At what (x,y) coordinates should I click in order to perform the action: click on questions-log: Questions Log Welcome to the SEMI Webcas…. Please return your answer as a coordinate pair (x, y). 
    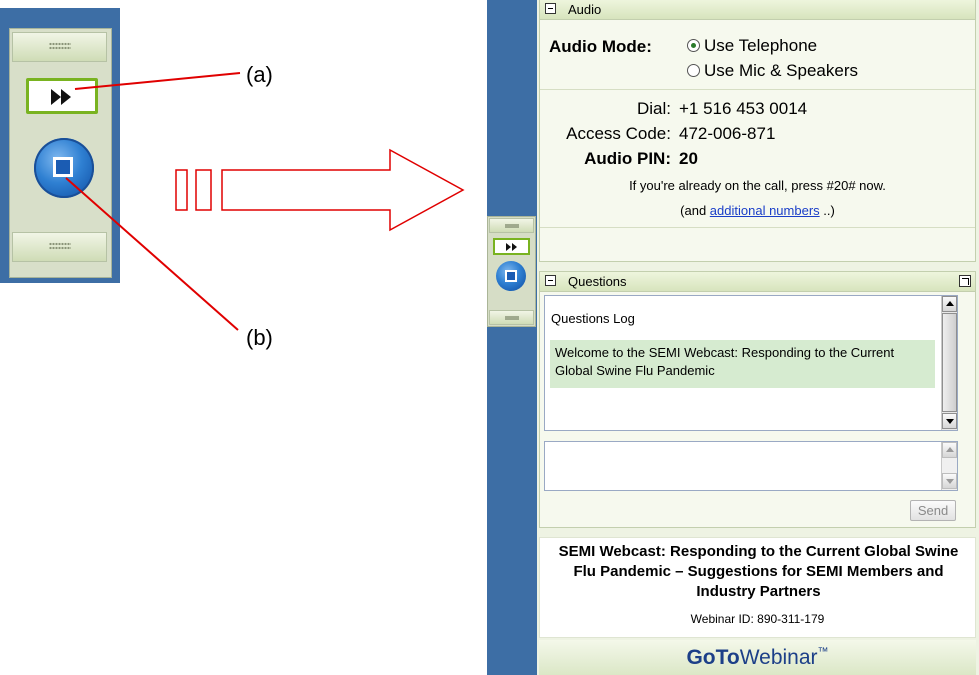
    Looking at the image, I should click on (751, 363).